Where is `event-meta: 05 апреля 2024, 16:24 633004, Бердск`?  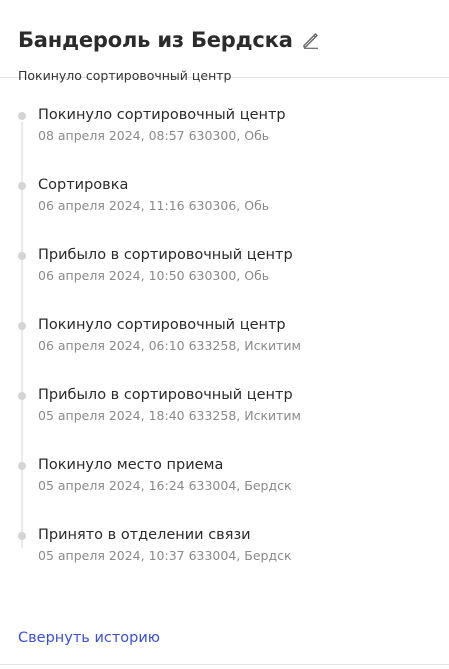
event-meta: 05 апреля 2024, 16:24 633004, Бердск is located at coordinates (165, 485).